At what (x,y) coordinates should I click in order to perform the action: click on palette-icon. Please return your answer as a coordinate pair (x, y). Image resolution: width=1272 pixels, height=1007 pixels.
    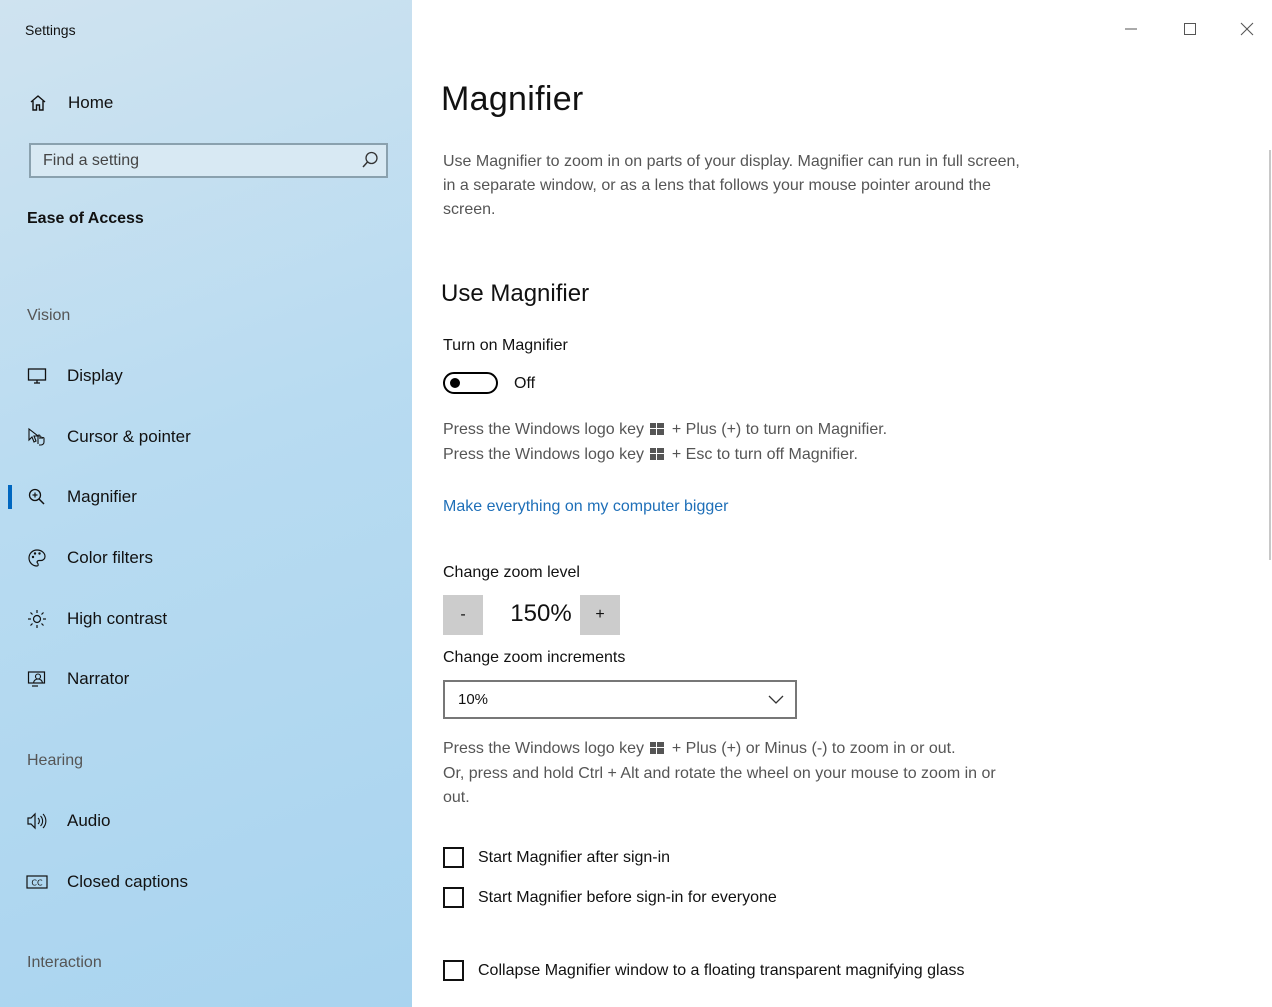
    Looking at the image, I should click on (37, 558).